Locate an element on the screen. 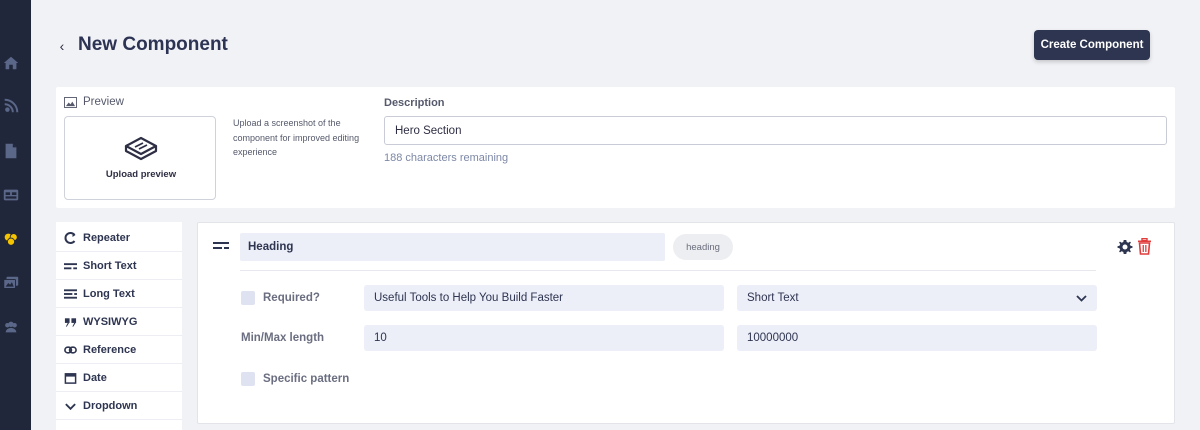  required-checkbox is located at coordinates (248, 298).